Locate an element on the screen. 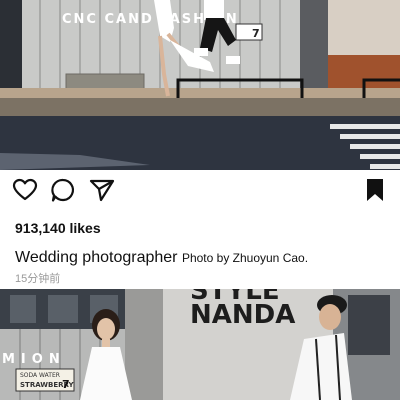 This screenshot has height=400, width=400. send-icon is located at coordinates (102, 190).